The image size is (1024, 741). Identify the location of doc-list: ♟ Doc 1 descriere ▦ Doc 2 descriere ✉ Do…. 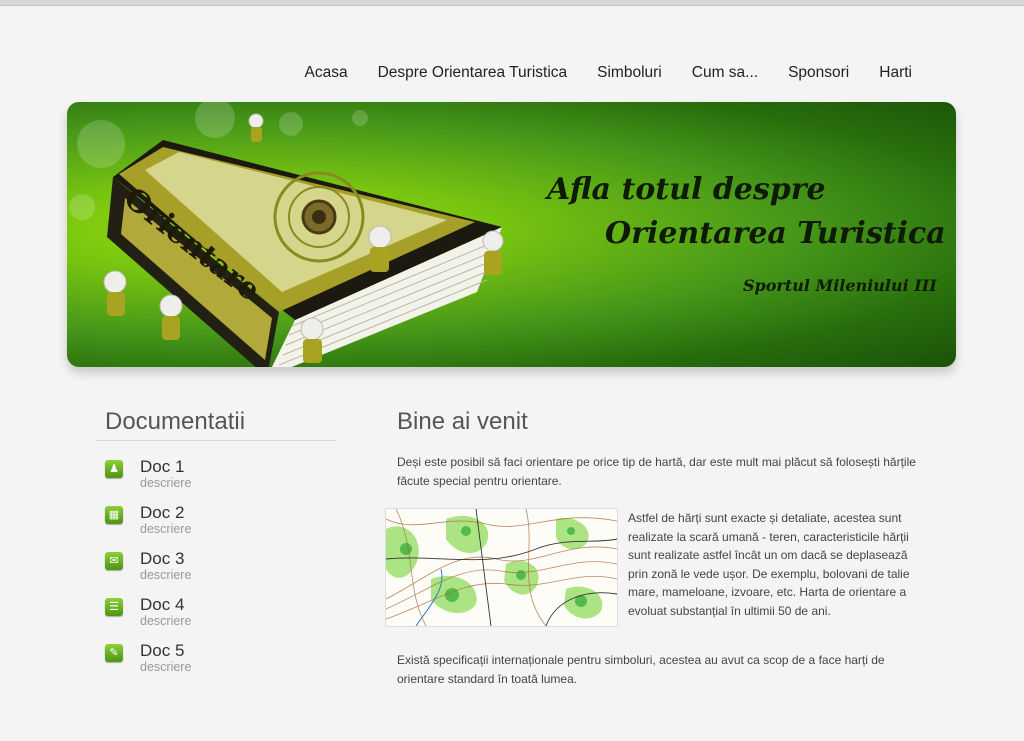
(220, 572).